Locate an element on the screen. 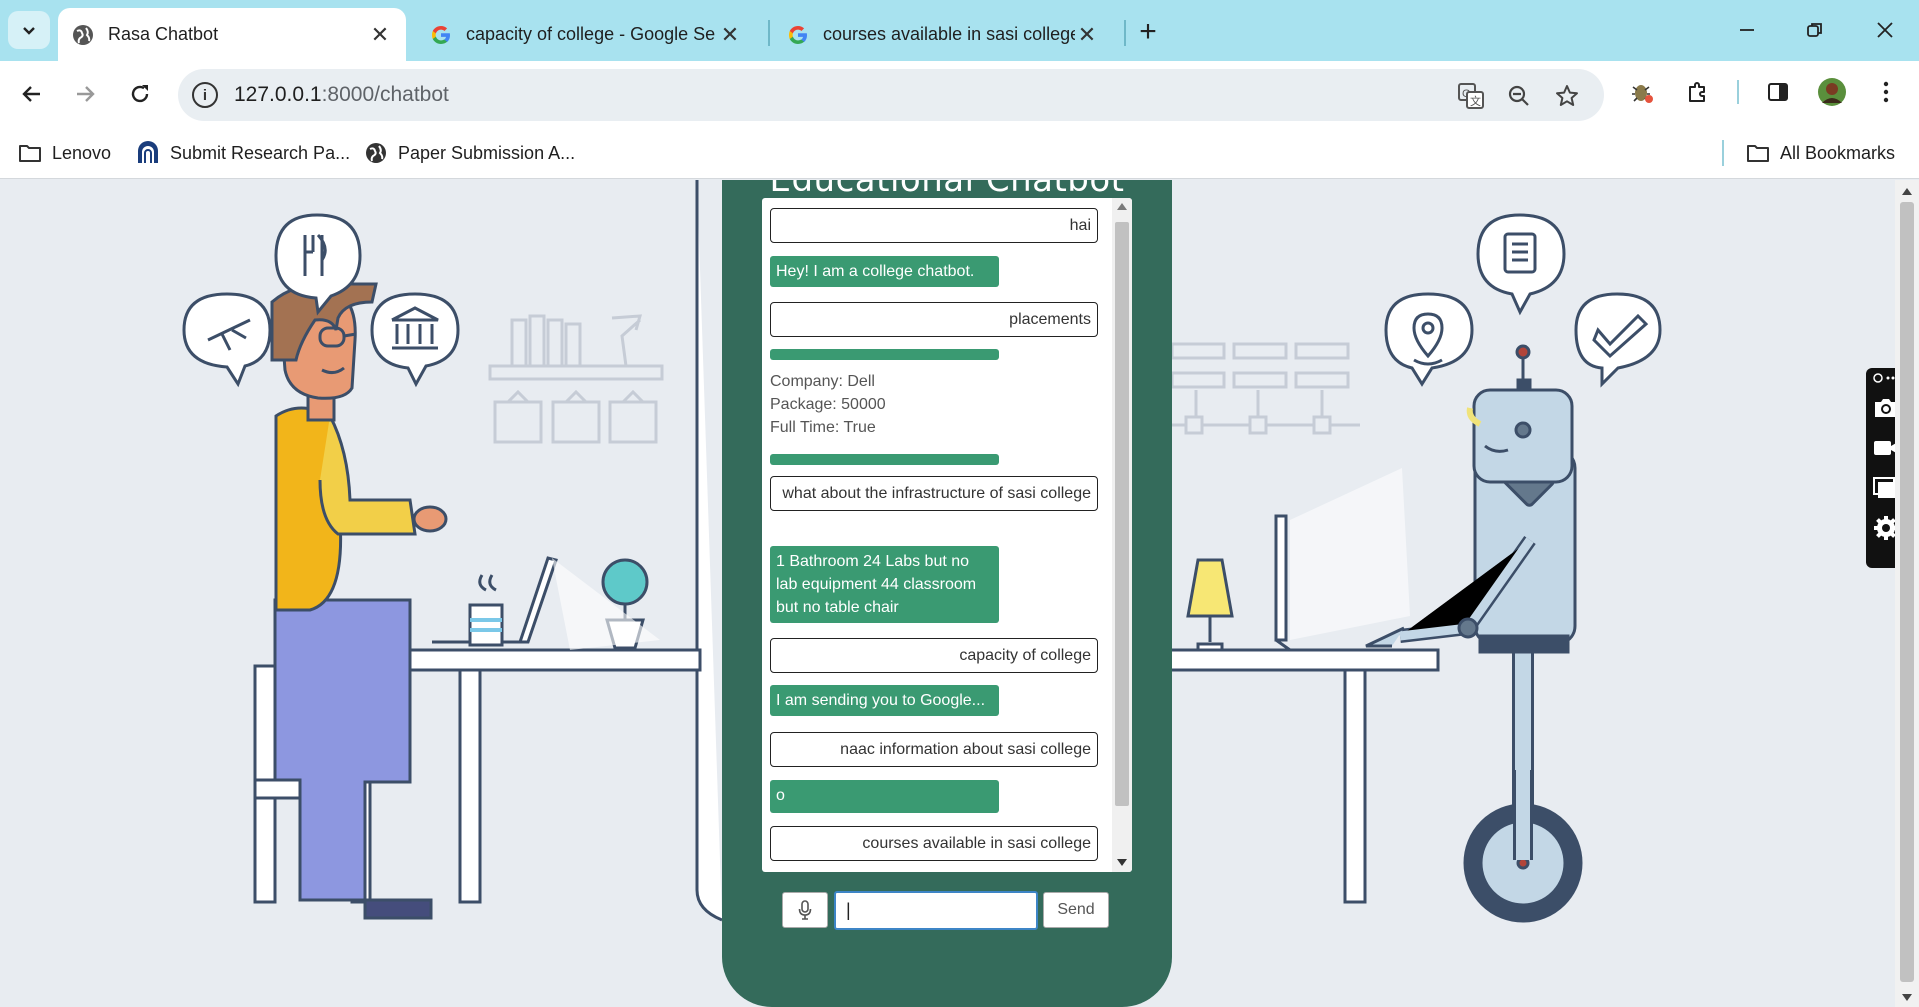 Image resolution: width=1919 pixels, height=1007 pixels. extensions-puzzle-icon is located at coordinates (1698, 92).